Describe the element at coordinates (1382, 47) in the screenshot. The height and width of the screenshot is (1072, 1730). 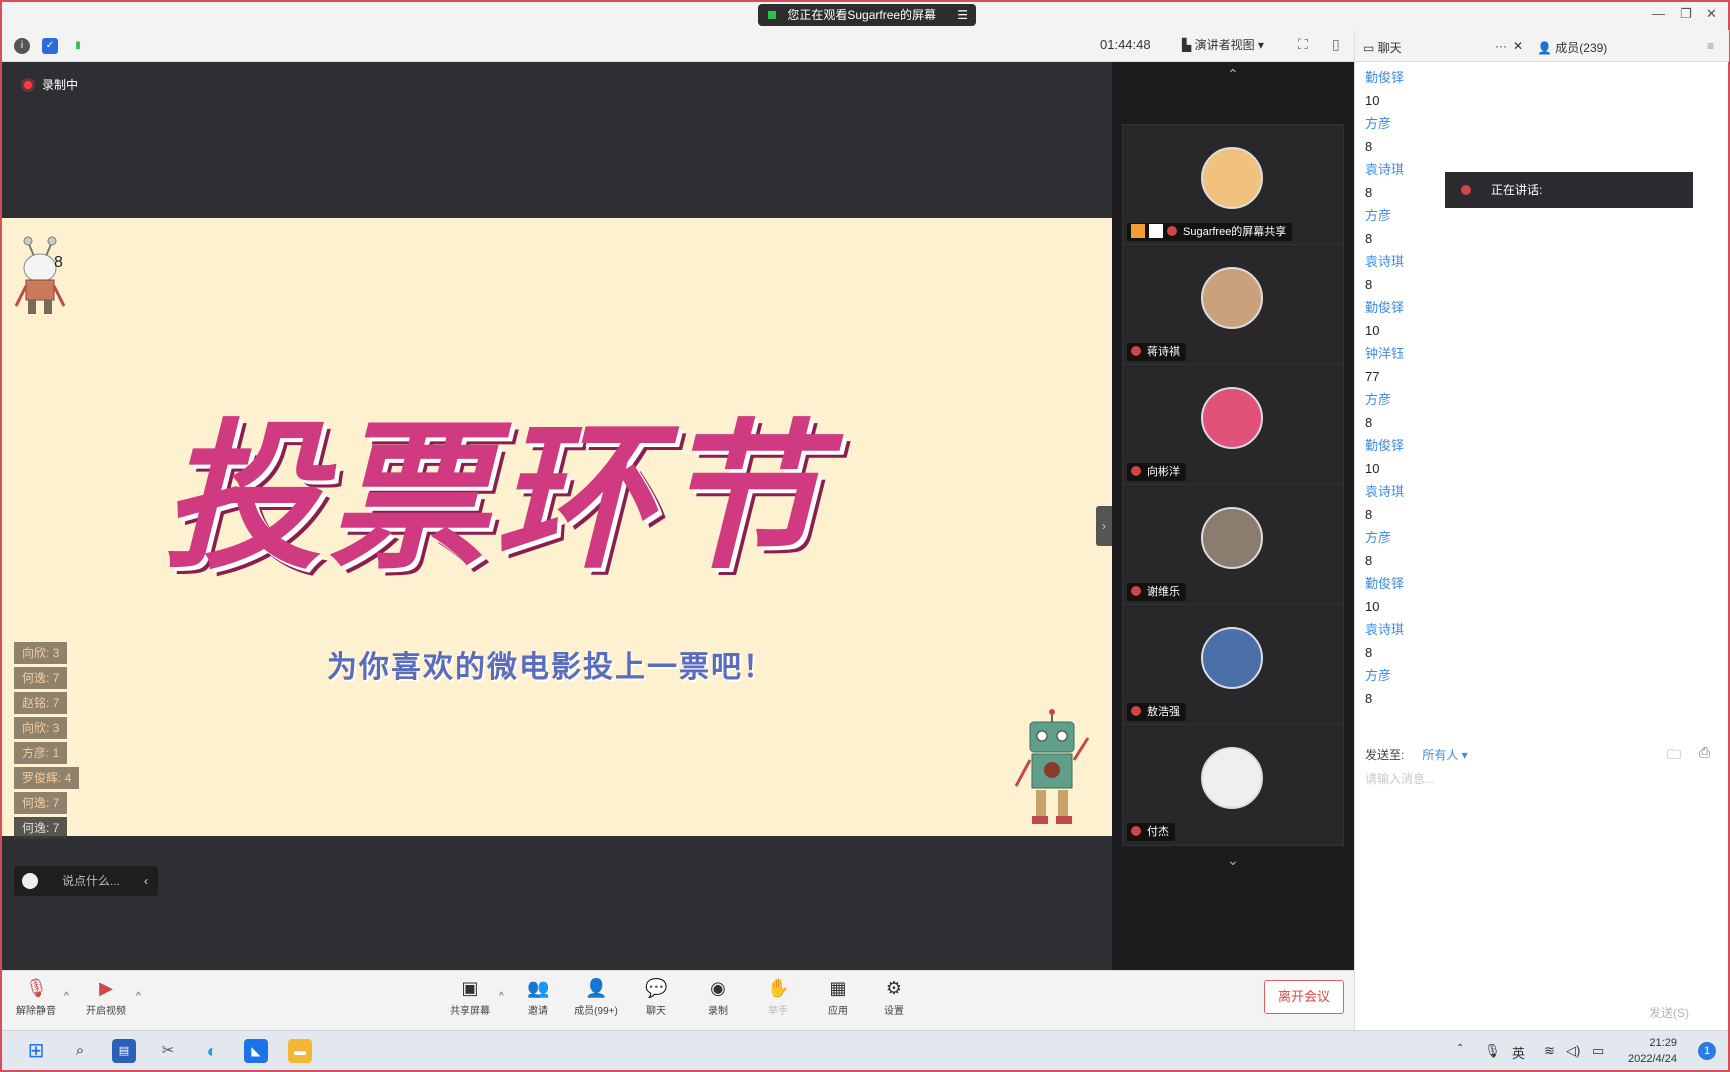
I see `tab-chat: ▭ 聊天` at that location.